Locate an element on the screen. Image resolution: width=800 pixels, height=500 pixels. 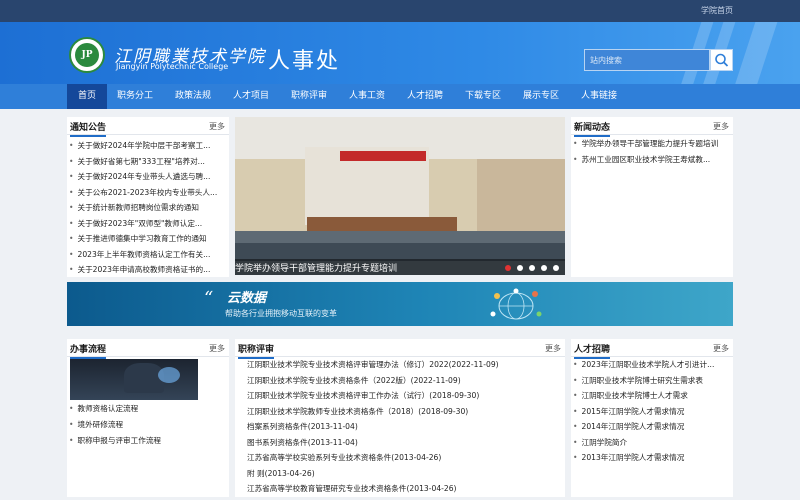
nav-recruitment: 人才招聘 is located at coordinates (425, 96).